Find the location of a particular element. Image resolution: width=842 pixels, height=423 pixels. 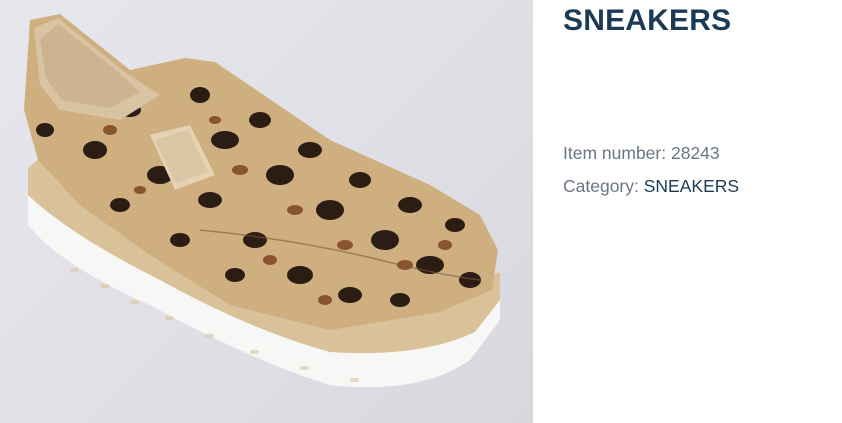

item-number-row: Item number: 28243 is located at coordinates (641, 153).